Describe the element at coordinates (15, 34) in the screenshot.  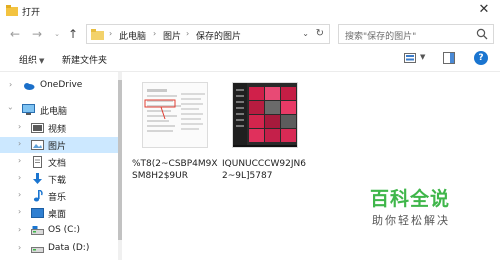
I see `back-arrow-icon: ←` at that location.